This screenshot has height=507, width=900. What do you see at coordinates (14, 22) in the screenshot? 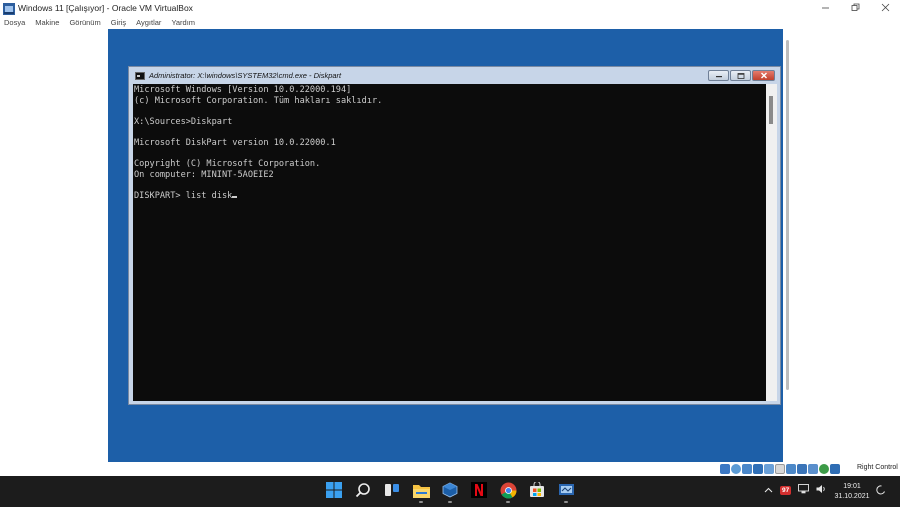
I see `menu-dosya: Dosya` at bounding box center [14, 22].